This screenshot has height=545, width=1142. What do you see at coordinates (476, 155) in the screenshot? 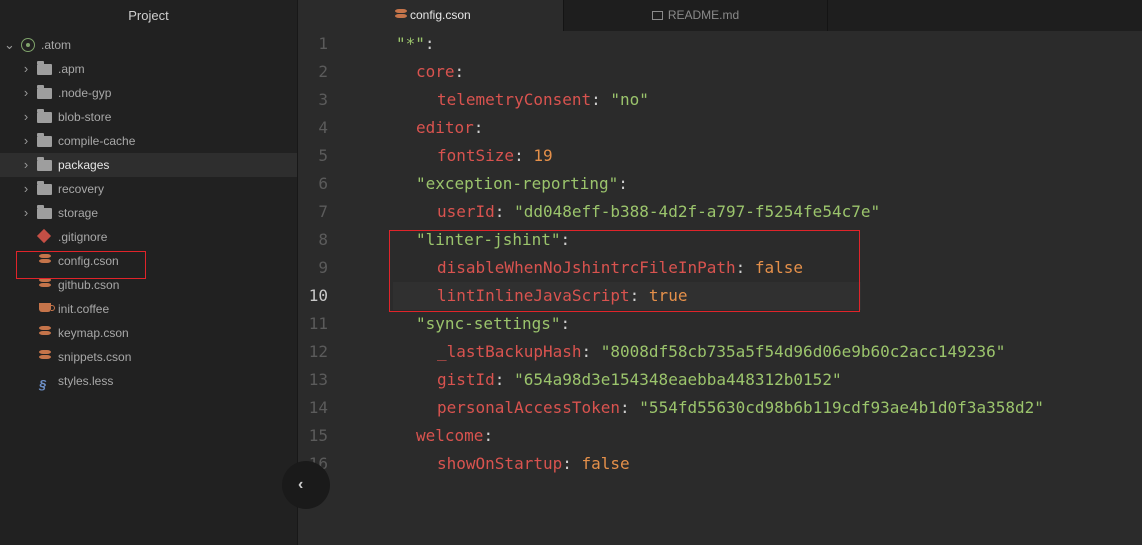
I see `code-token: fontSize` at bounding box center [476, 155].